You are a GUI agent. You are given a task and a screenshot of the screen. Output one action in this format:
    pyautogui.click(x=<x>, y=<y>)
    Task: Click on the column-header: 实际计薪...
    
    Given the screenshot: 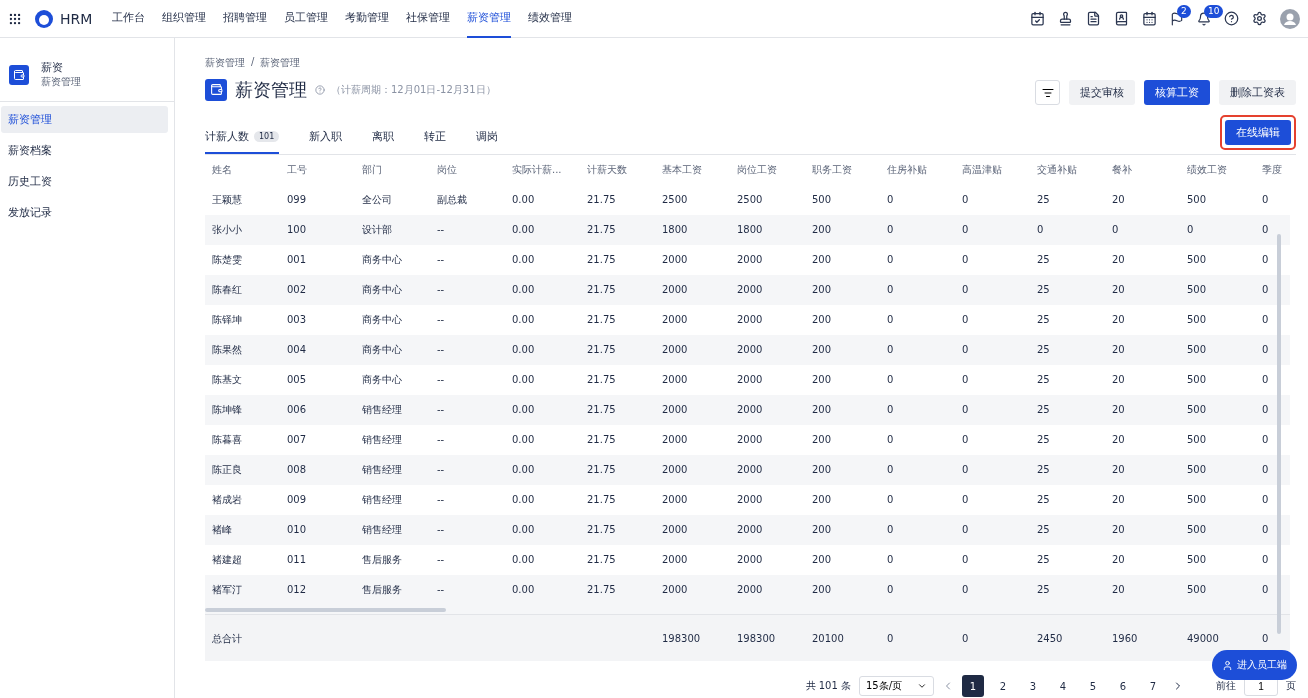 What is the action you would take?
    pyautogui.click(x=537, y=170)
    